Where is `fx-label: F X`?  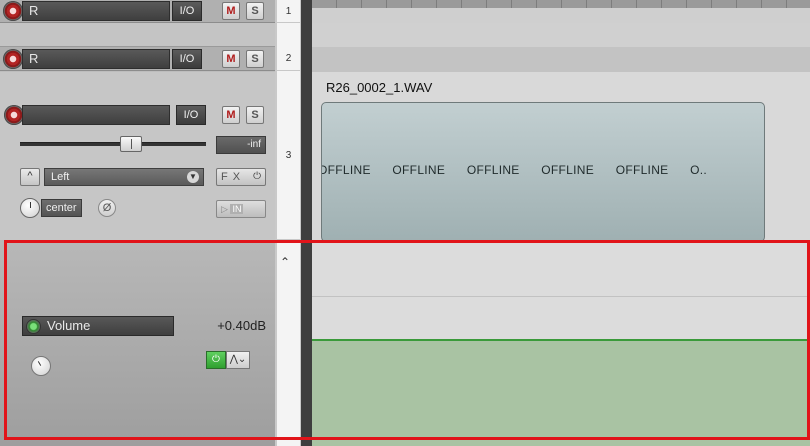
fx-label: F X is located at coordinates (231, 177).